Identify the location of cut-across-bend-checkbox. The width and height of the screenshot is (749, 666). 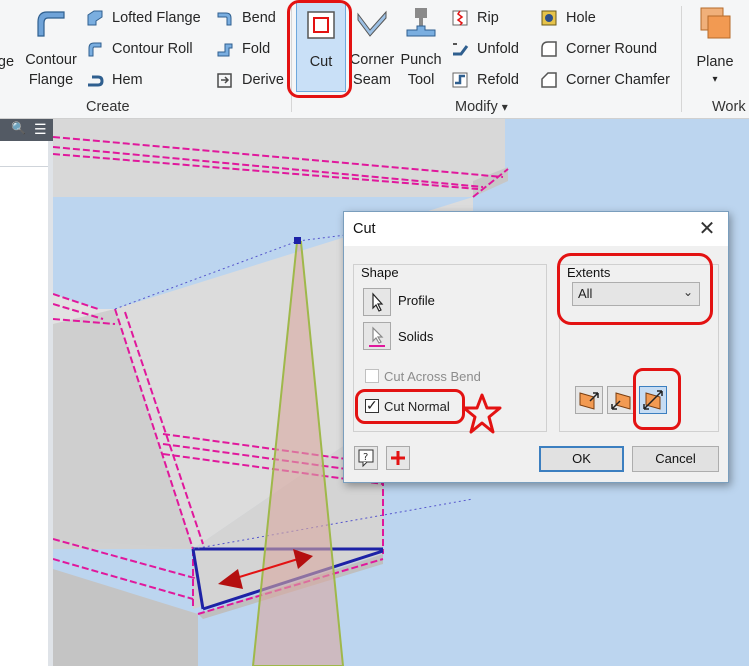
(372, 376).